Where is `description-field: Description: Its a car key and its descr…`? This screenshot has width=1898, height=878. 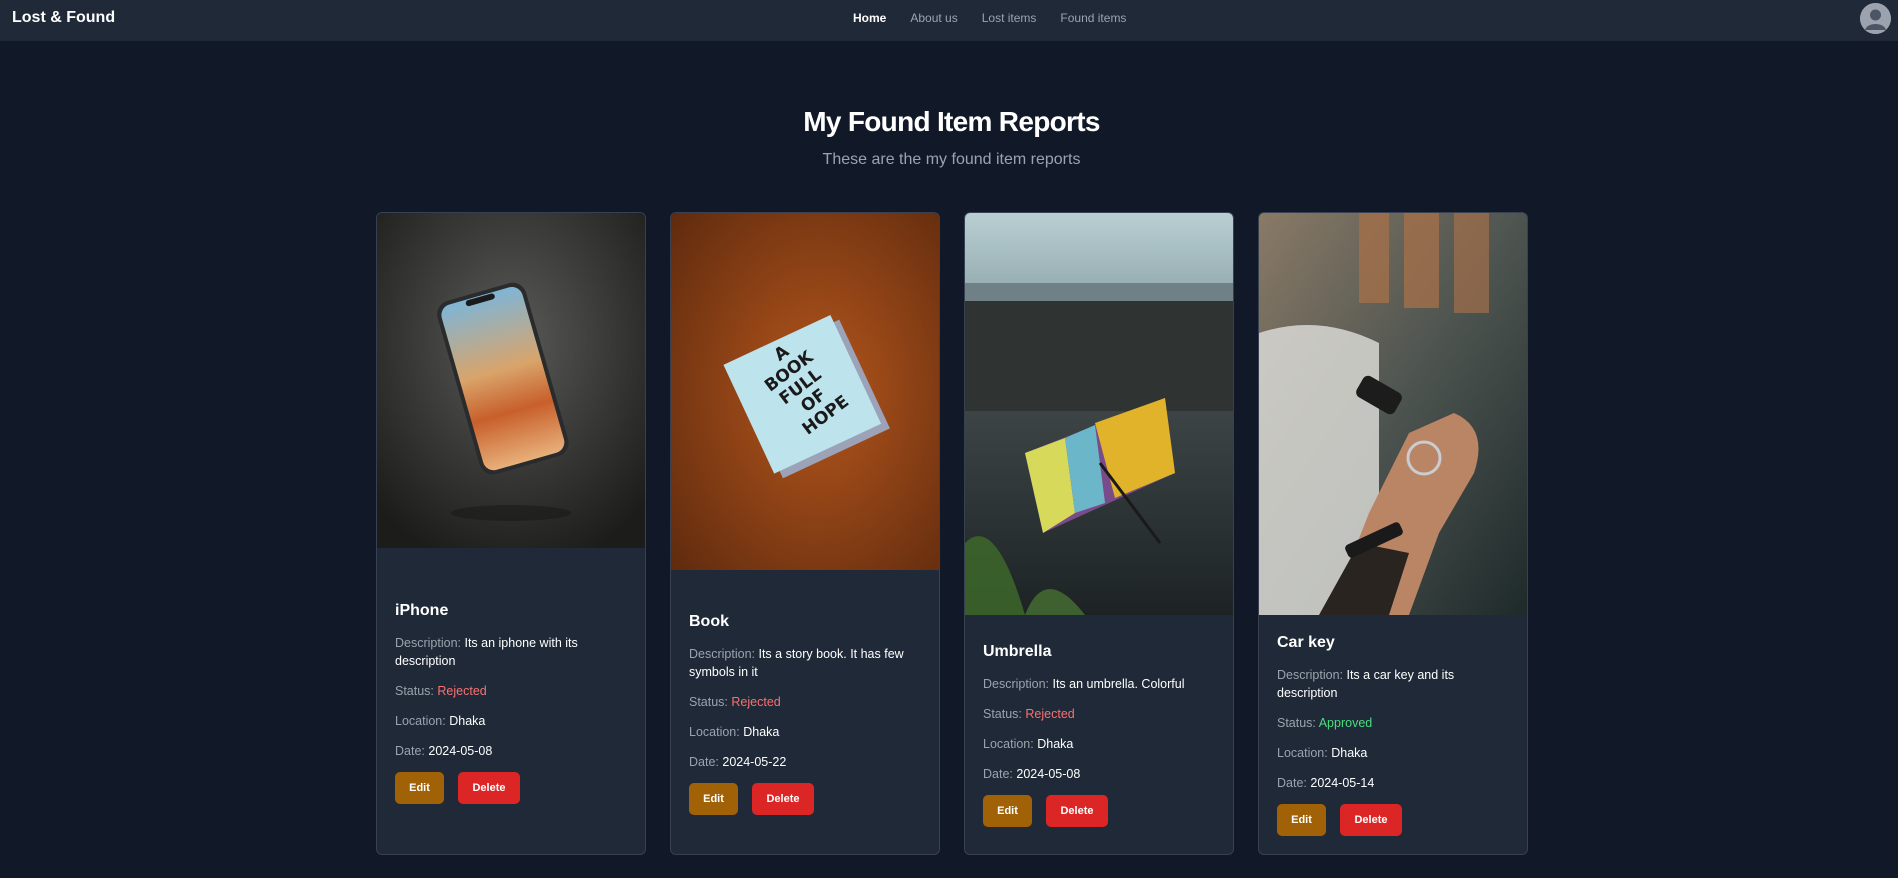 description-field: Description: Its a car key and its descr… is located at coordinates (1395, 684).